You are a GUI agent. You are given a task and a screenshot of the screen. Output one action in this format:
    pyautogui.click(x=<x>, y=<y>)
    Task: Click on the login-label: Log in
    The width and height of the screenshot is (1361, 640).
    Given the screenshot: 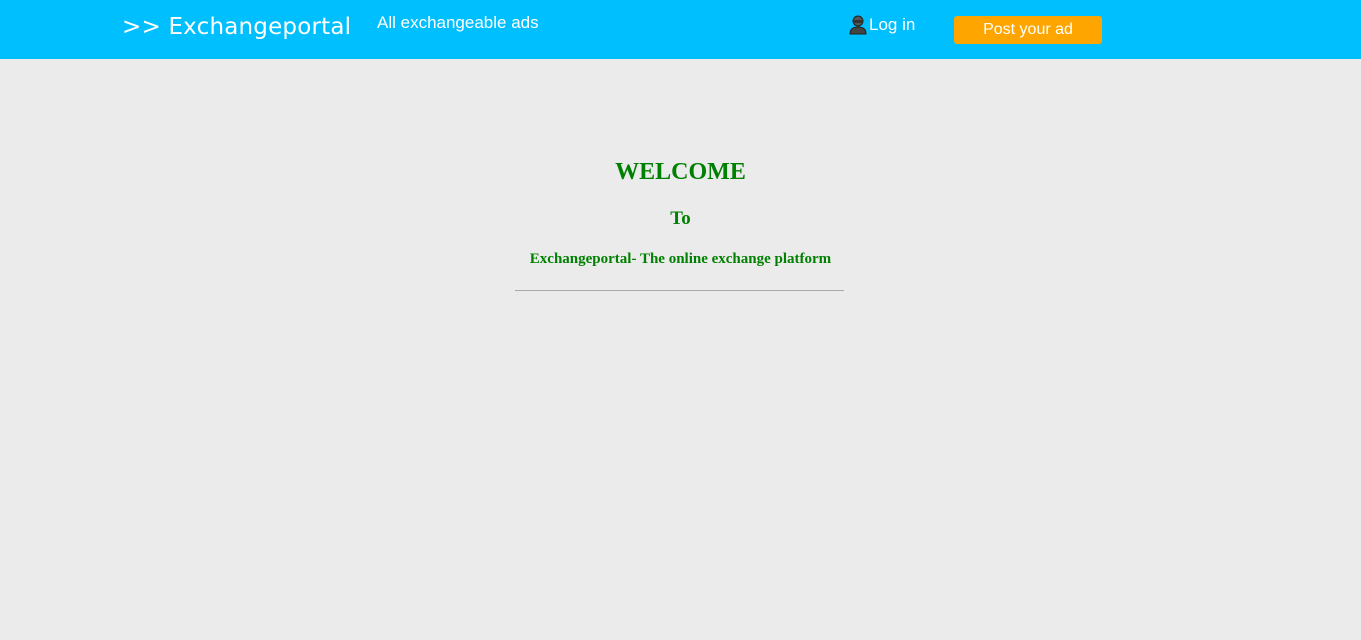 What is the action you would take?
    pyautogui.click(x=892, y=24)
    